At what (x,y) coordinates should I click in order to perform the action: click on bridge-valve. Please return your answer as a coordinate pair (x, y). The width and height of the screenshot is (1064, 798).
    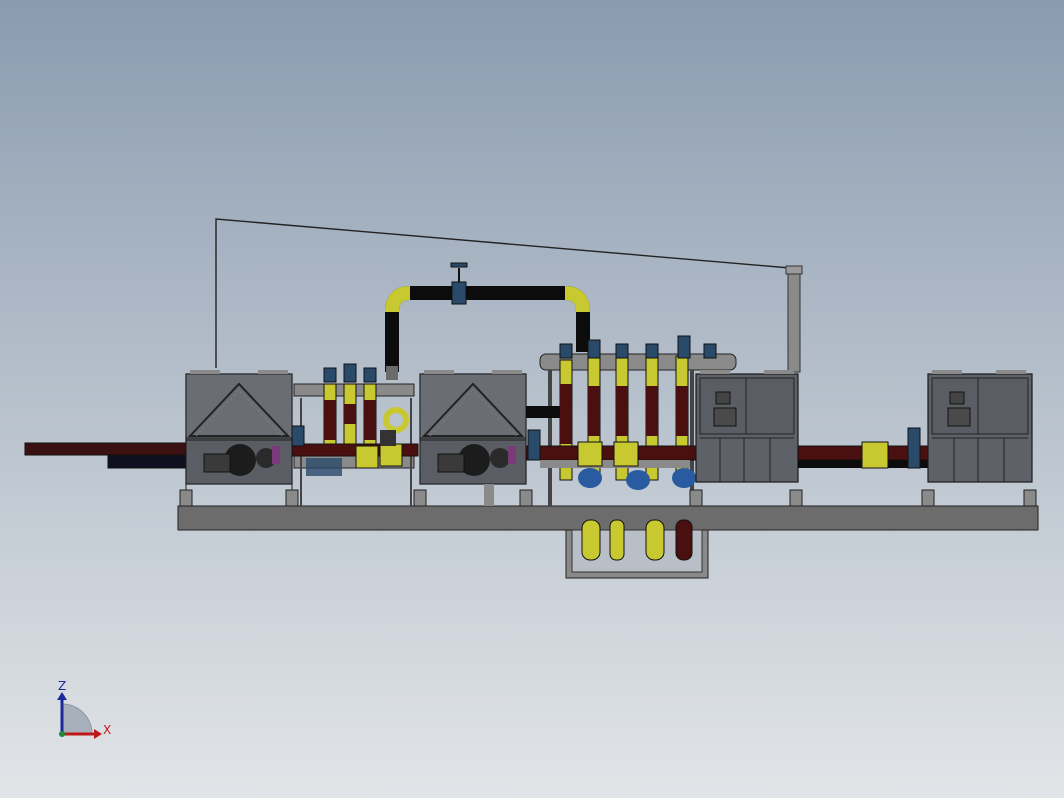
    Looking at the image, I should click on (459, 283).